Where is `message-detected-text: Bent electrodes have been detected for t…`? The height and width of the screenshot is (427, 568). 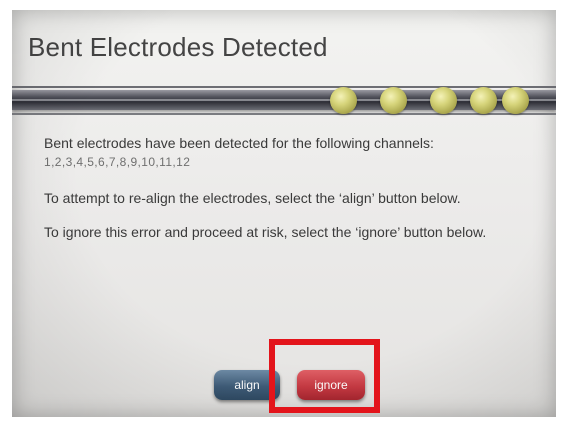
message-detected-text: Bent electrodes have been detected for t… is located at coordinates (239, 143).